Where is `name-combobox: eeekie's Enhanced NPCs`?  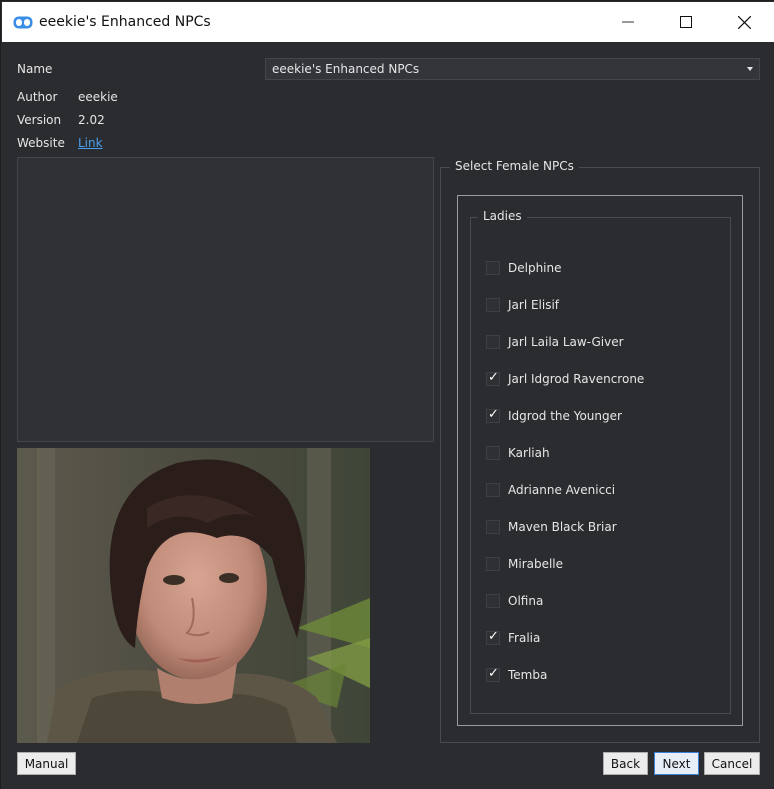 name-combobox: eeekie's Enhanced NPCs is located at coordinates (512, 69).